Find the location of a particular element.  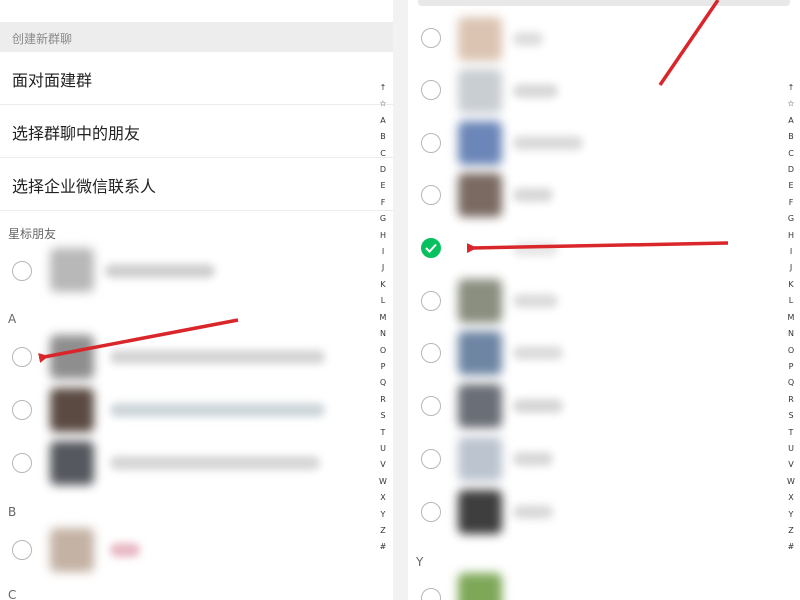

option-select-from-group: 选择群聊中的朋友 is located at coordinates (196, 131).